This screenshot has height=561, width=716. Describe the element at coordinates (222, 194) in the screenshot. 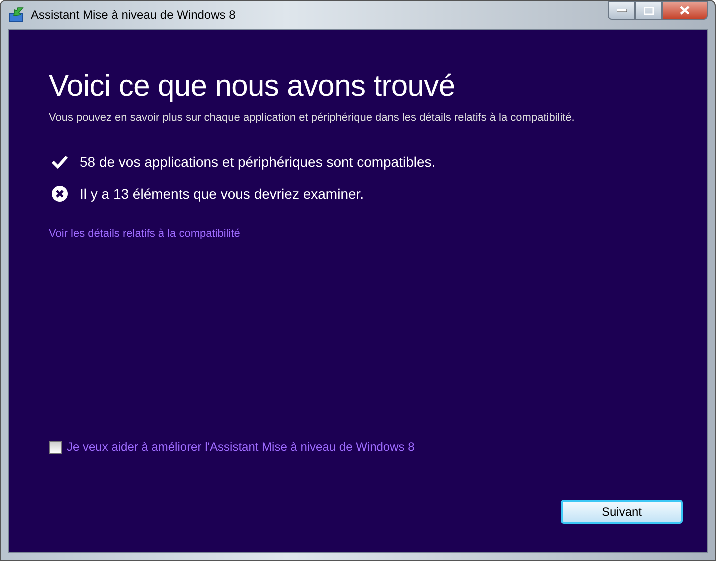

I see `result-text: Il y a 13 éléments que vous devriez examiner.` at that location.